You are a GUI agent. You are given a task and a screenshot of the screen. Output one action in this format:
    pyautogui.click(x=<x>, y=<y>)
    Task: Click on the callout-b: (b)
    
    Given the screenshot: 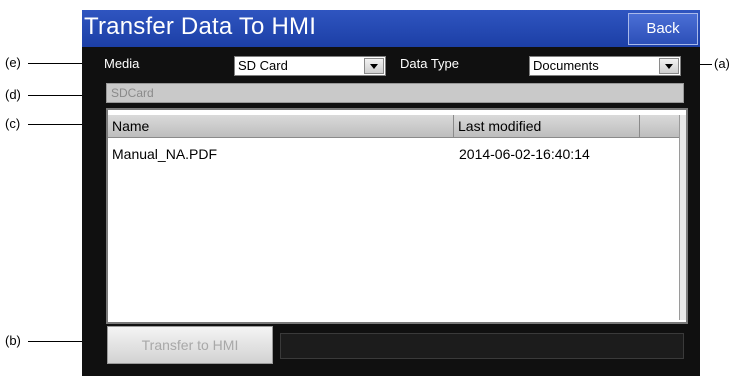 What is the action you would take?
    pyautogui.click(x=13, y=340)
    